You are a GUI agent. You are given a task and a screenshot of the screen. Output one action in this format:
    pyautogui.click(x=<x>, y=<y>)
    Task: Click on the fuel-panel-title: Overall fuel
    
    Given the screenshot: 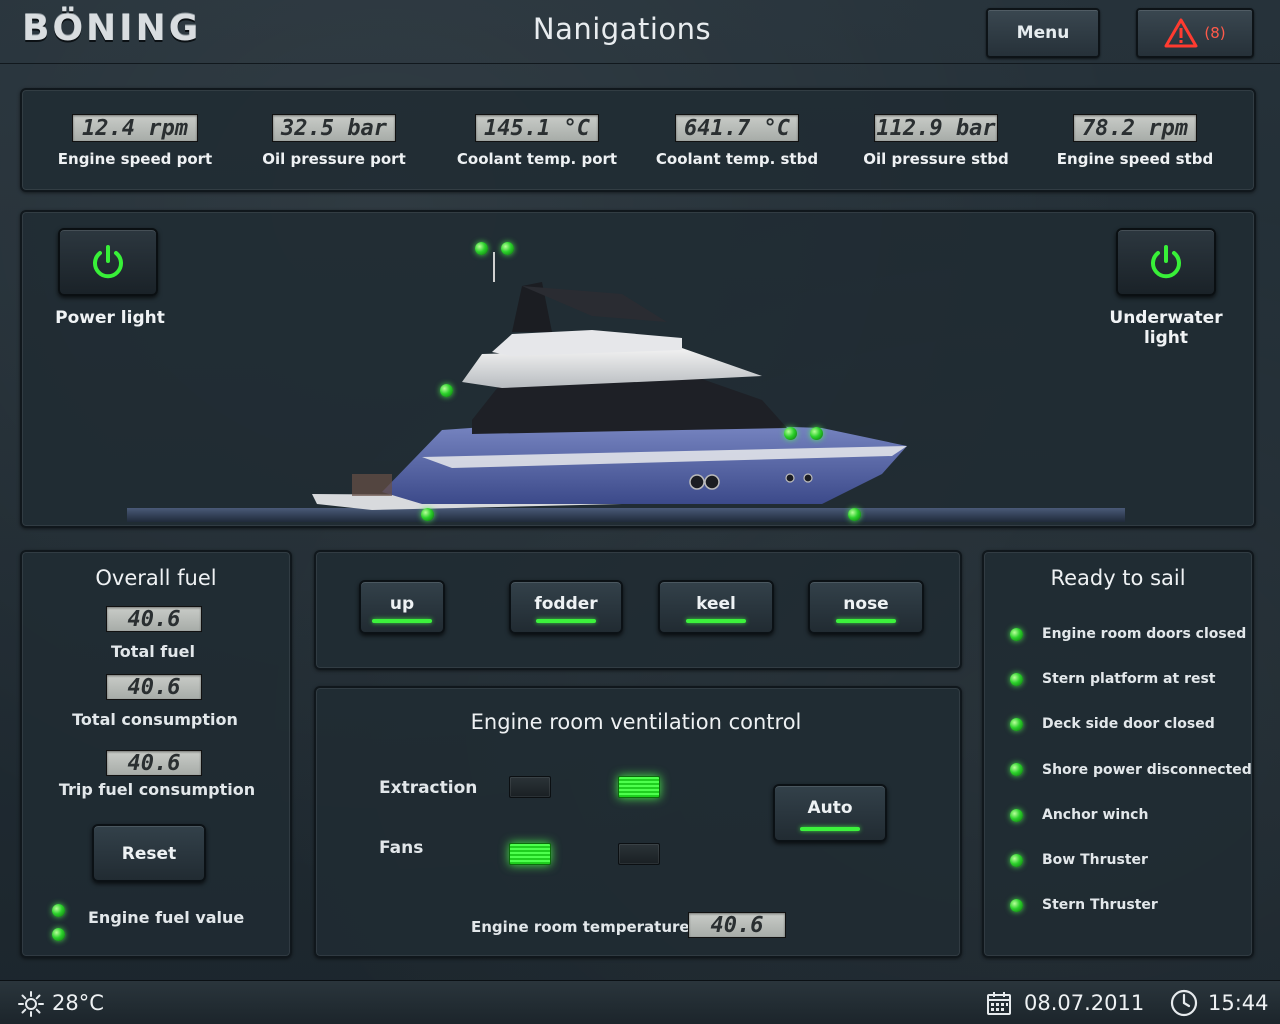 What is the action you would take?
    pyautogui.click(x=156, y=578)
    